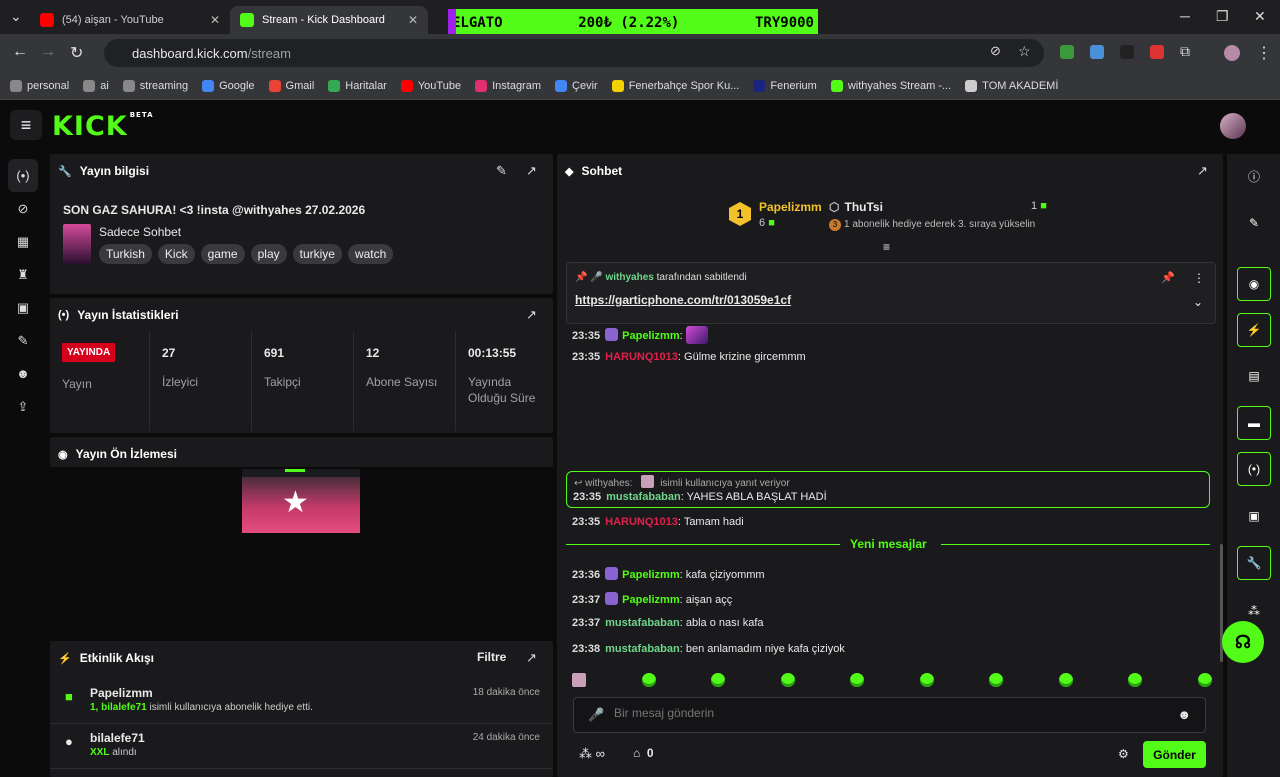 The image size is (1280, 777). Describe the element at coordinates (103, 126) in the screenshot. I see `kick-logo: KICK BETA` at that location.